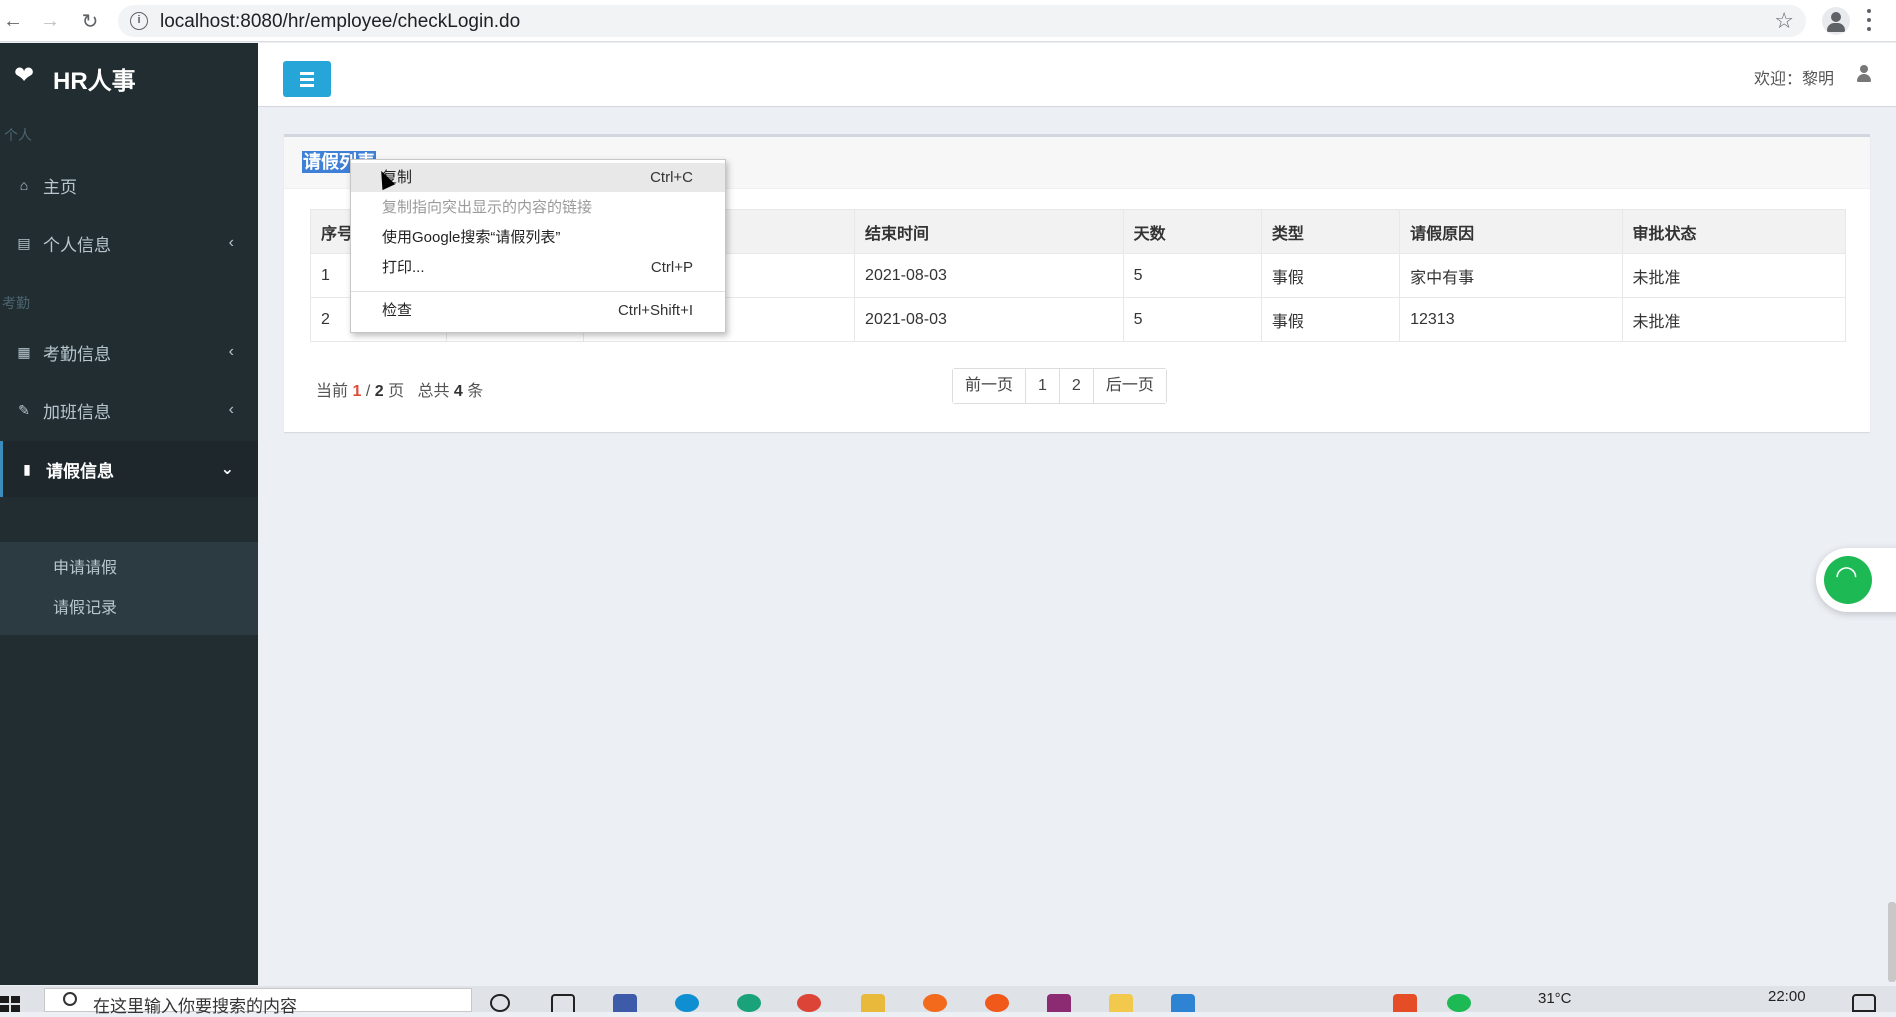  Describe the element at coordinates (379, 391) in the screenshot. I see `total-pages: 2` at that location.